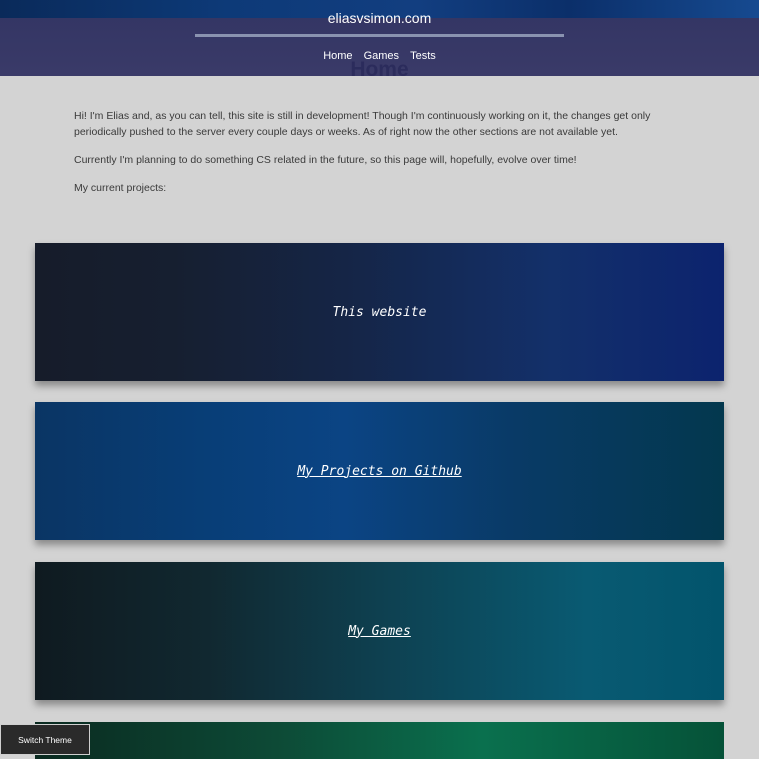  I want to click on main-nav: Home Games Tests, so click(379, 56).